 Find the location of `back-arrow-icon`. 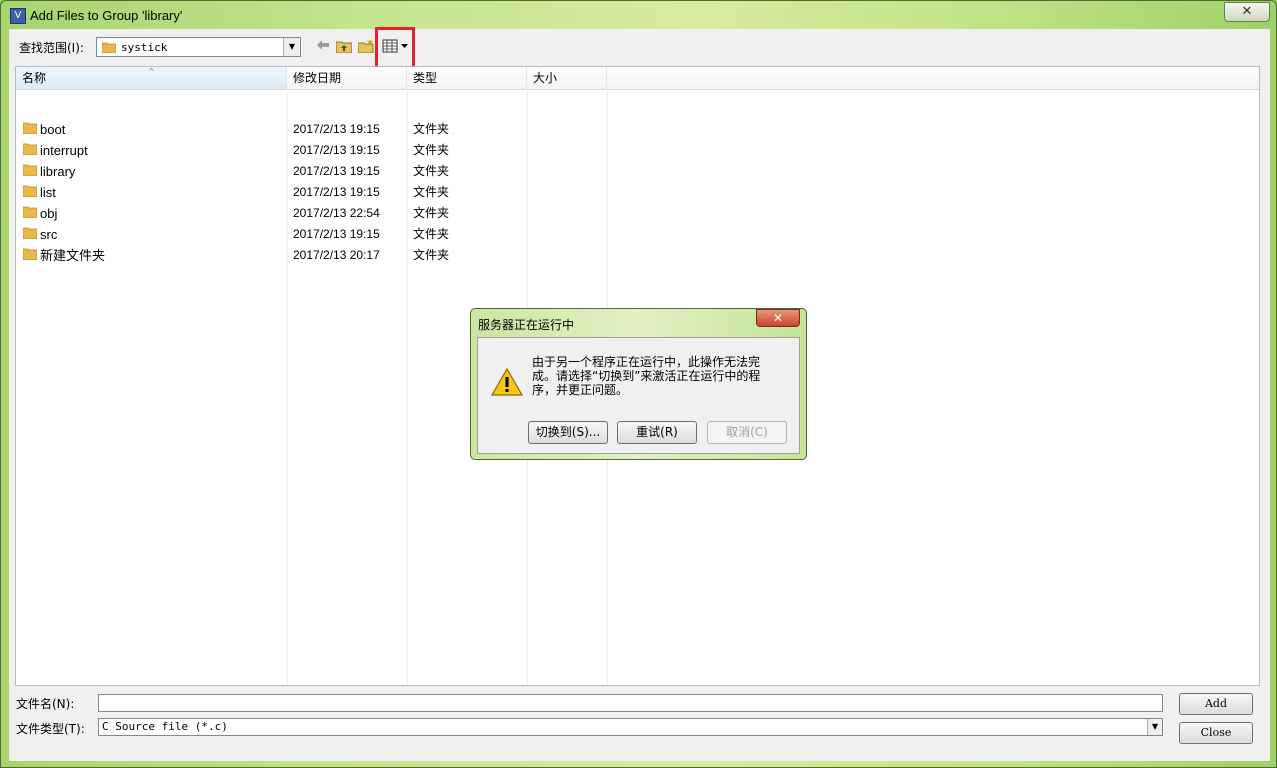

back-arrow-icon is located at coordinates (323, 47).